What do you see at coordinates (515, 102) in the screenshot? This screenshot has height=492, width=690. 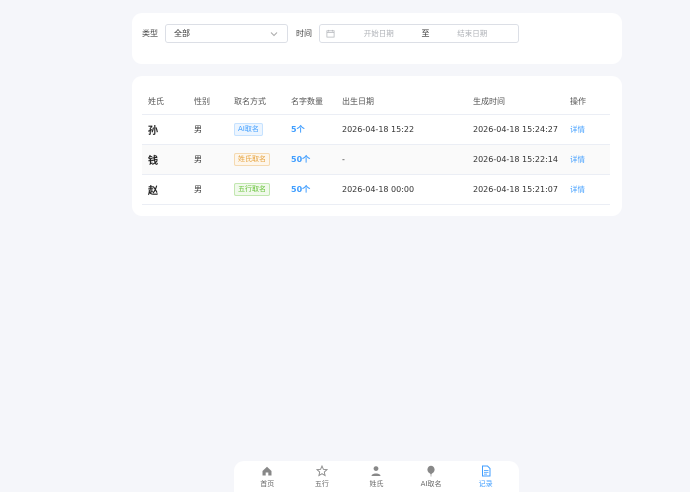 I see `header-created: 生成时间` at bounding box center [515, 102].